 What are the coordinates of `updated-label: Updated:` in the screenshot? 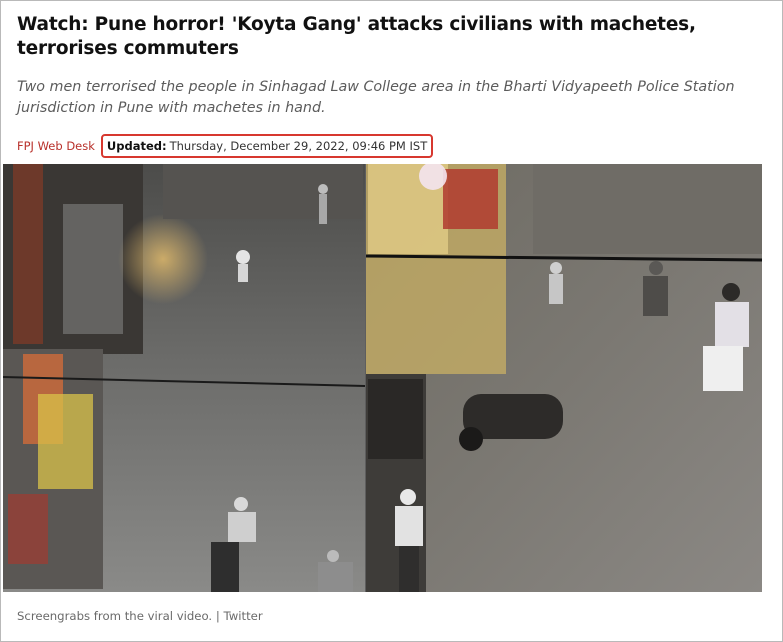 It's located at (136, 146).